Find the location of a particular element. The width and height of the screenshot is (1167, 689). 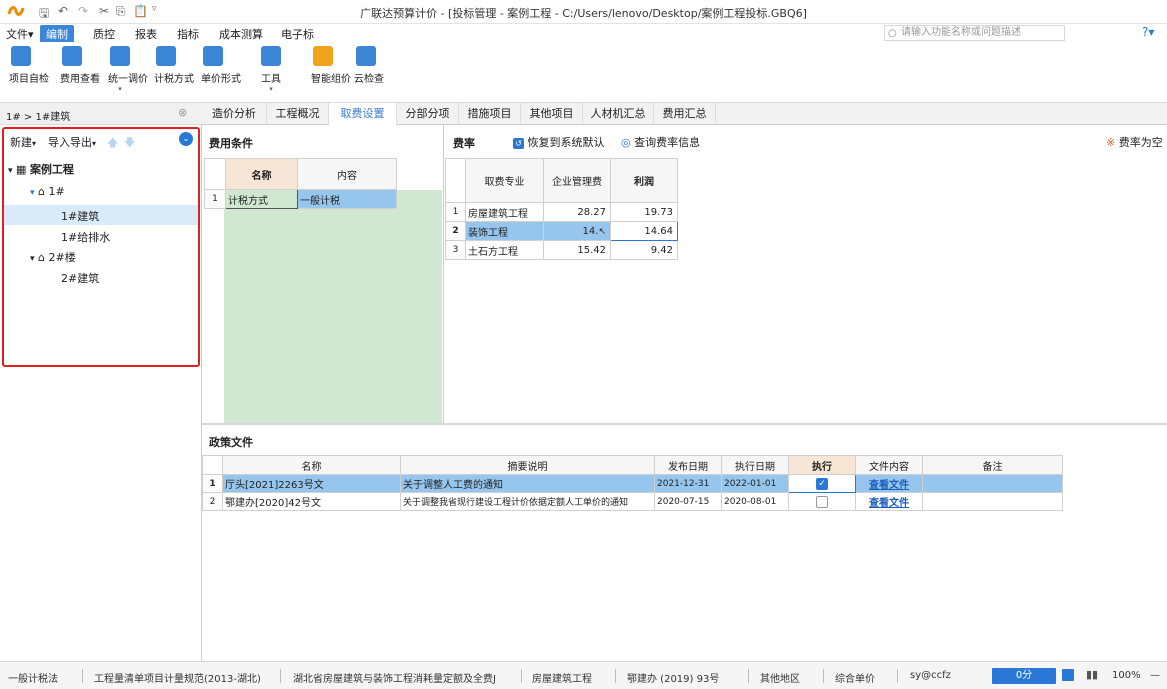

exec-date-cell: 2022-01-01 is located at coordinates (755, 483).